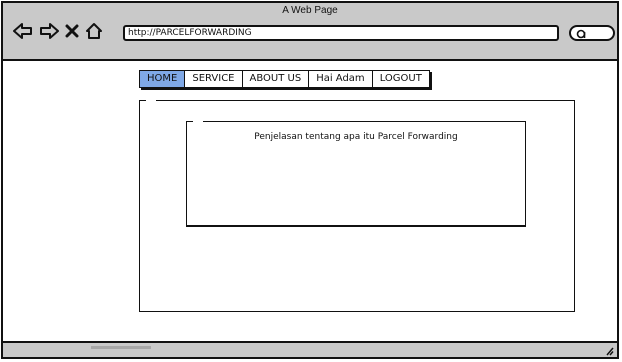 Image resolution: width=622 pixels, height=362 pixels. I want to click on navigation-icons, so click(58, 31).